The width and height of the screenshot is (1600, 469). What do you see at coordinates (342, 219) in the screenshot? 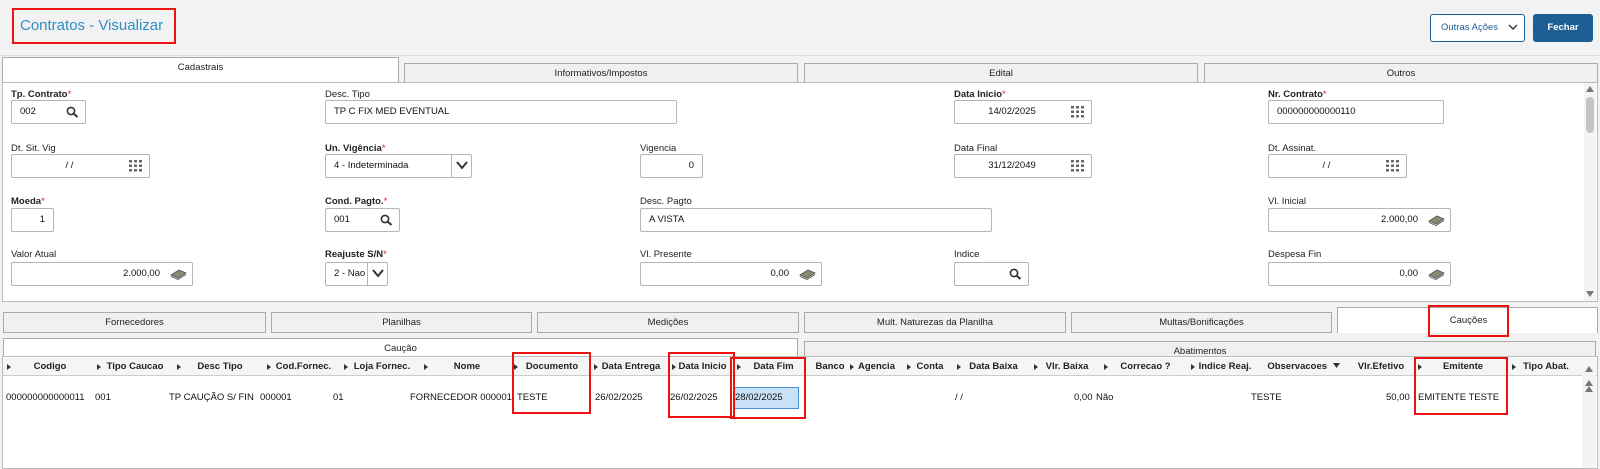
I see `cond-pagto-value: 001` at bounding box center [342, 219].